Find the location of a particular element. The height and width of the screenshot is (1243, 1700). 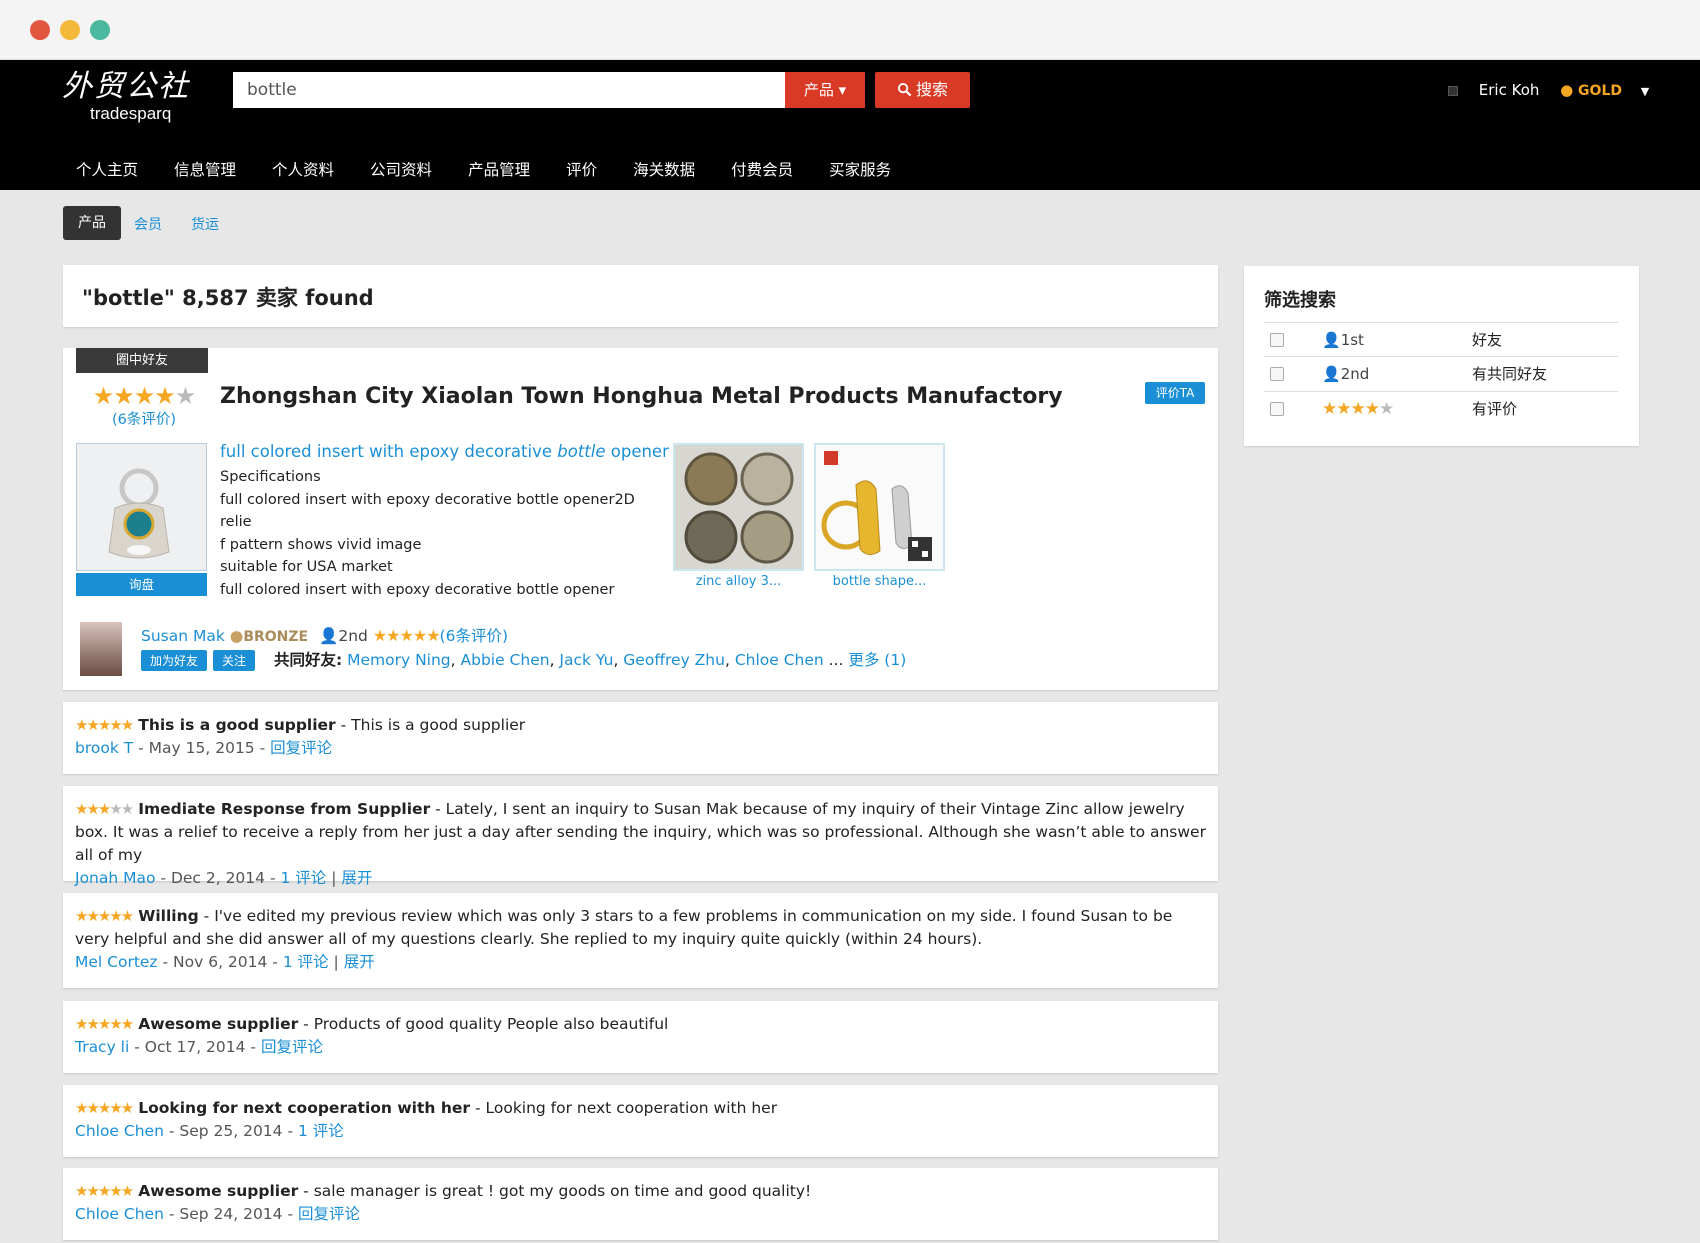

add-friend-button: 加为好友 is located at coordinates (174, 660).